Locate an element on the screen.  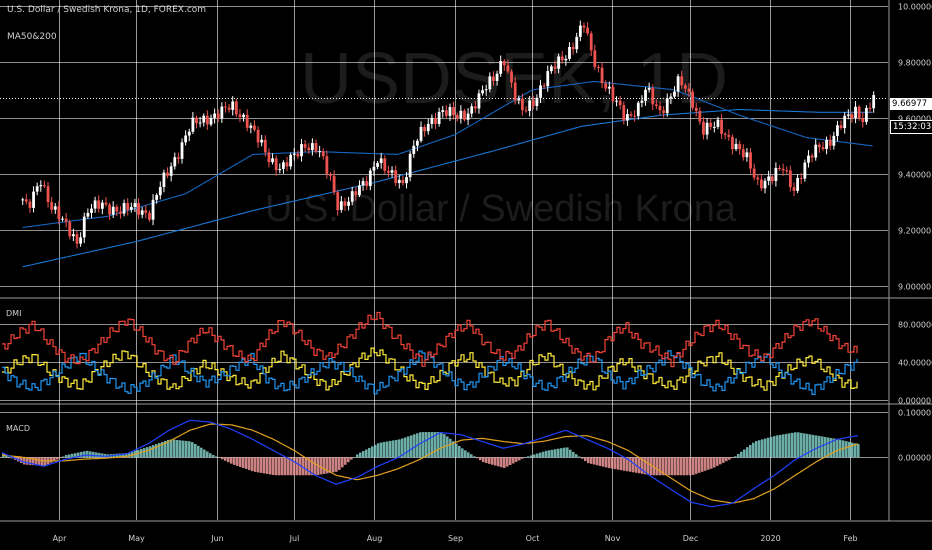
y-tick-label: 80.00000 is located at coordinates (915, 325).